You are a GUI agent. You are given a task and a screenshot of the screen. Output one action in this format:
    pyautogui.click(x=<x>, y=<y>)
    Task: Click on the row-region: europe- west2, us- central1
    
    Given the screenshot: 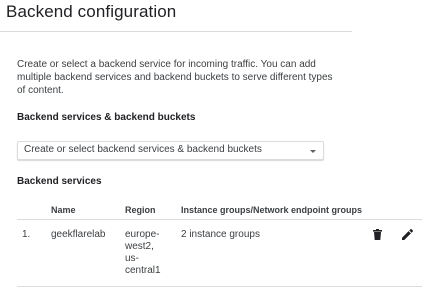 What is the action you would take?
    pyautogui.click(x=143, y=252)
    